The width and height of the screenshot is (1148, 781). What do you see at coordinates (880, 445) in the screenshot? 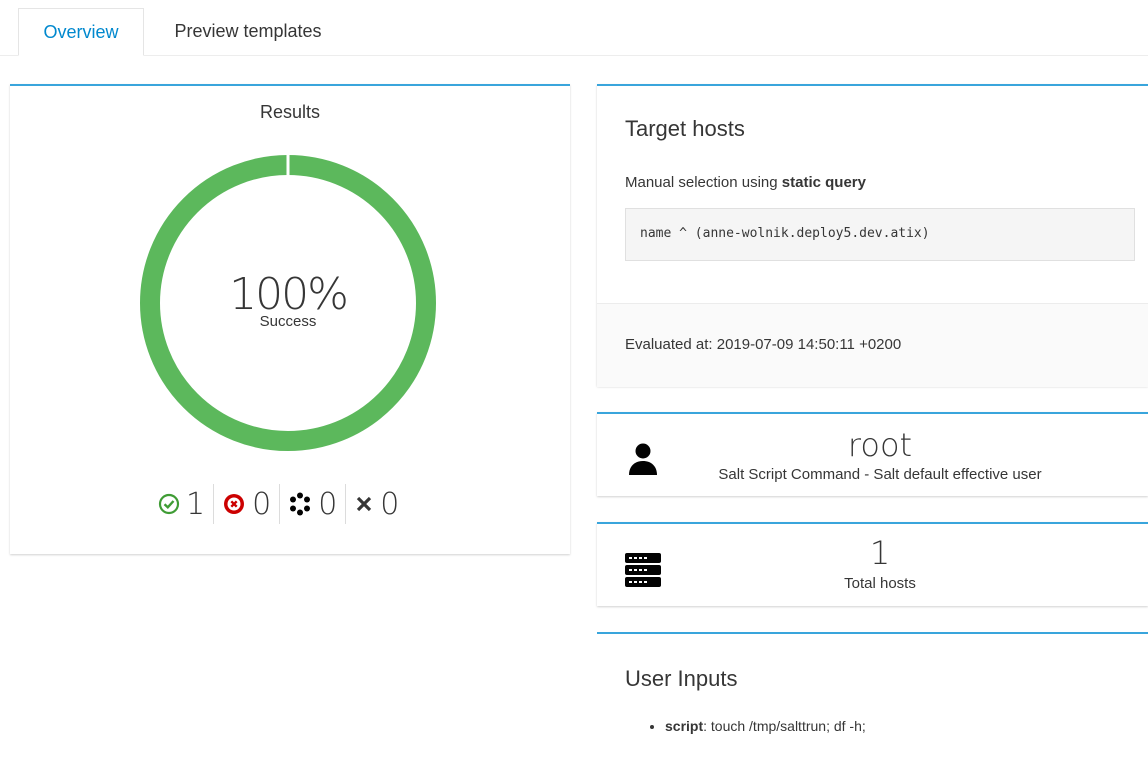
I see `user-name: root` at bounding box center [880, 445].